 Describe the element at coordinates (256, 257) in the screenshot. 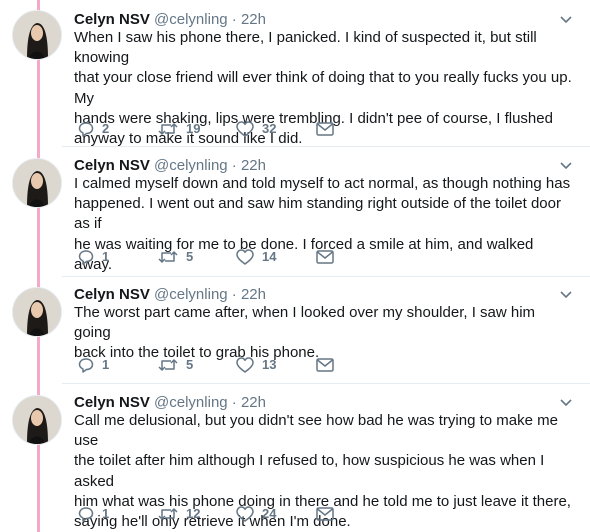

I see `like-button: 14` at that location.